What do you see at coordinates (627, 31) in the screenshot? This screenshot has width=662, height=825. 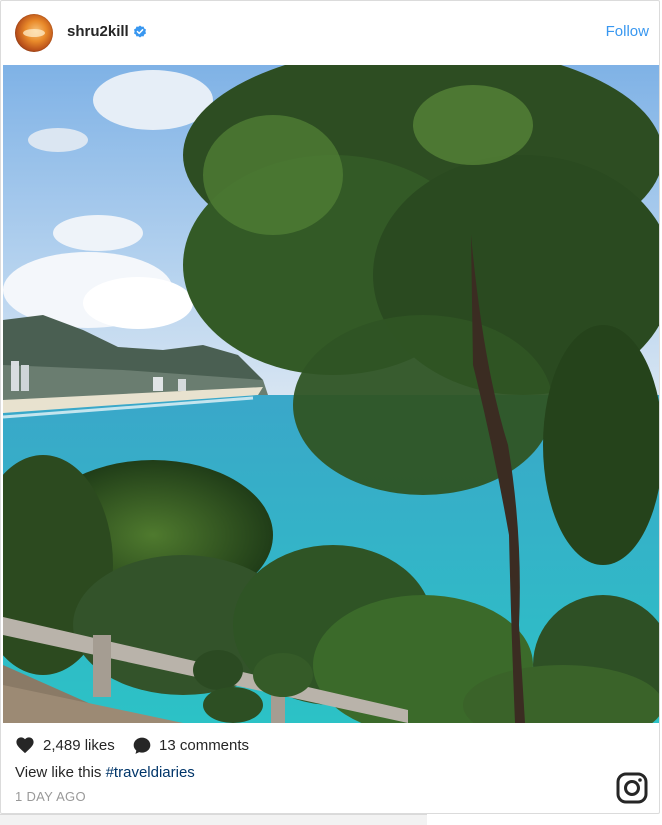 I see `follow-button: Follow` at bounding box center [627, 31].